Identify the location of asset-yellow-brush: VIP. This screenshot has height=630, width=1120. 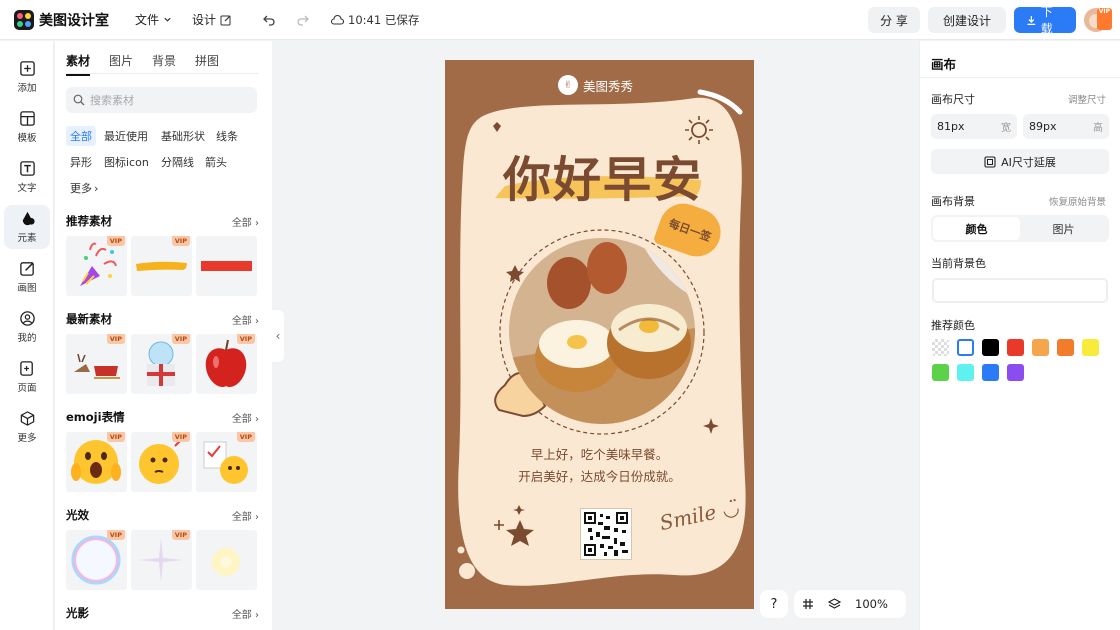
(161, 266).